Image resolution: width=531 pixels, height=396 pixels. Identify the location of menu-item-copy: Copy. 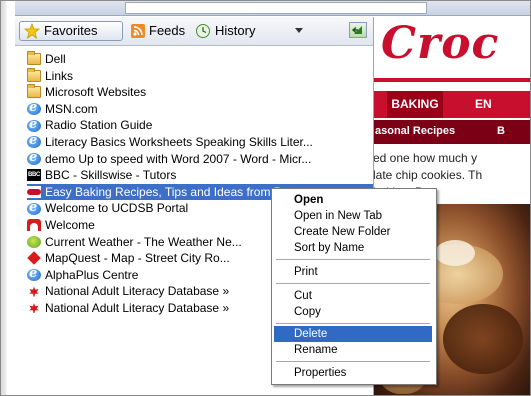
(353, 312).